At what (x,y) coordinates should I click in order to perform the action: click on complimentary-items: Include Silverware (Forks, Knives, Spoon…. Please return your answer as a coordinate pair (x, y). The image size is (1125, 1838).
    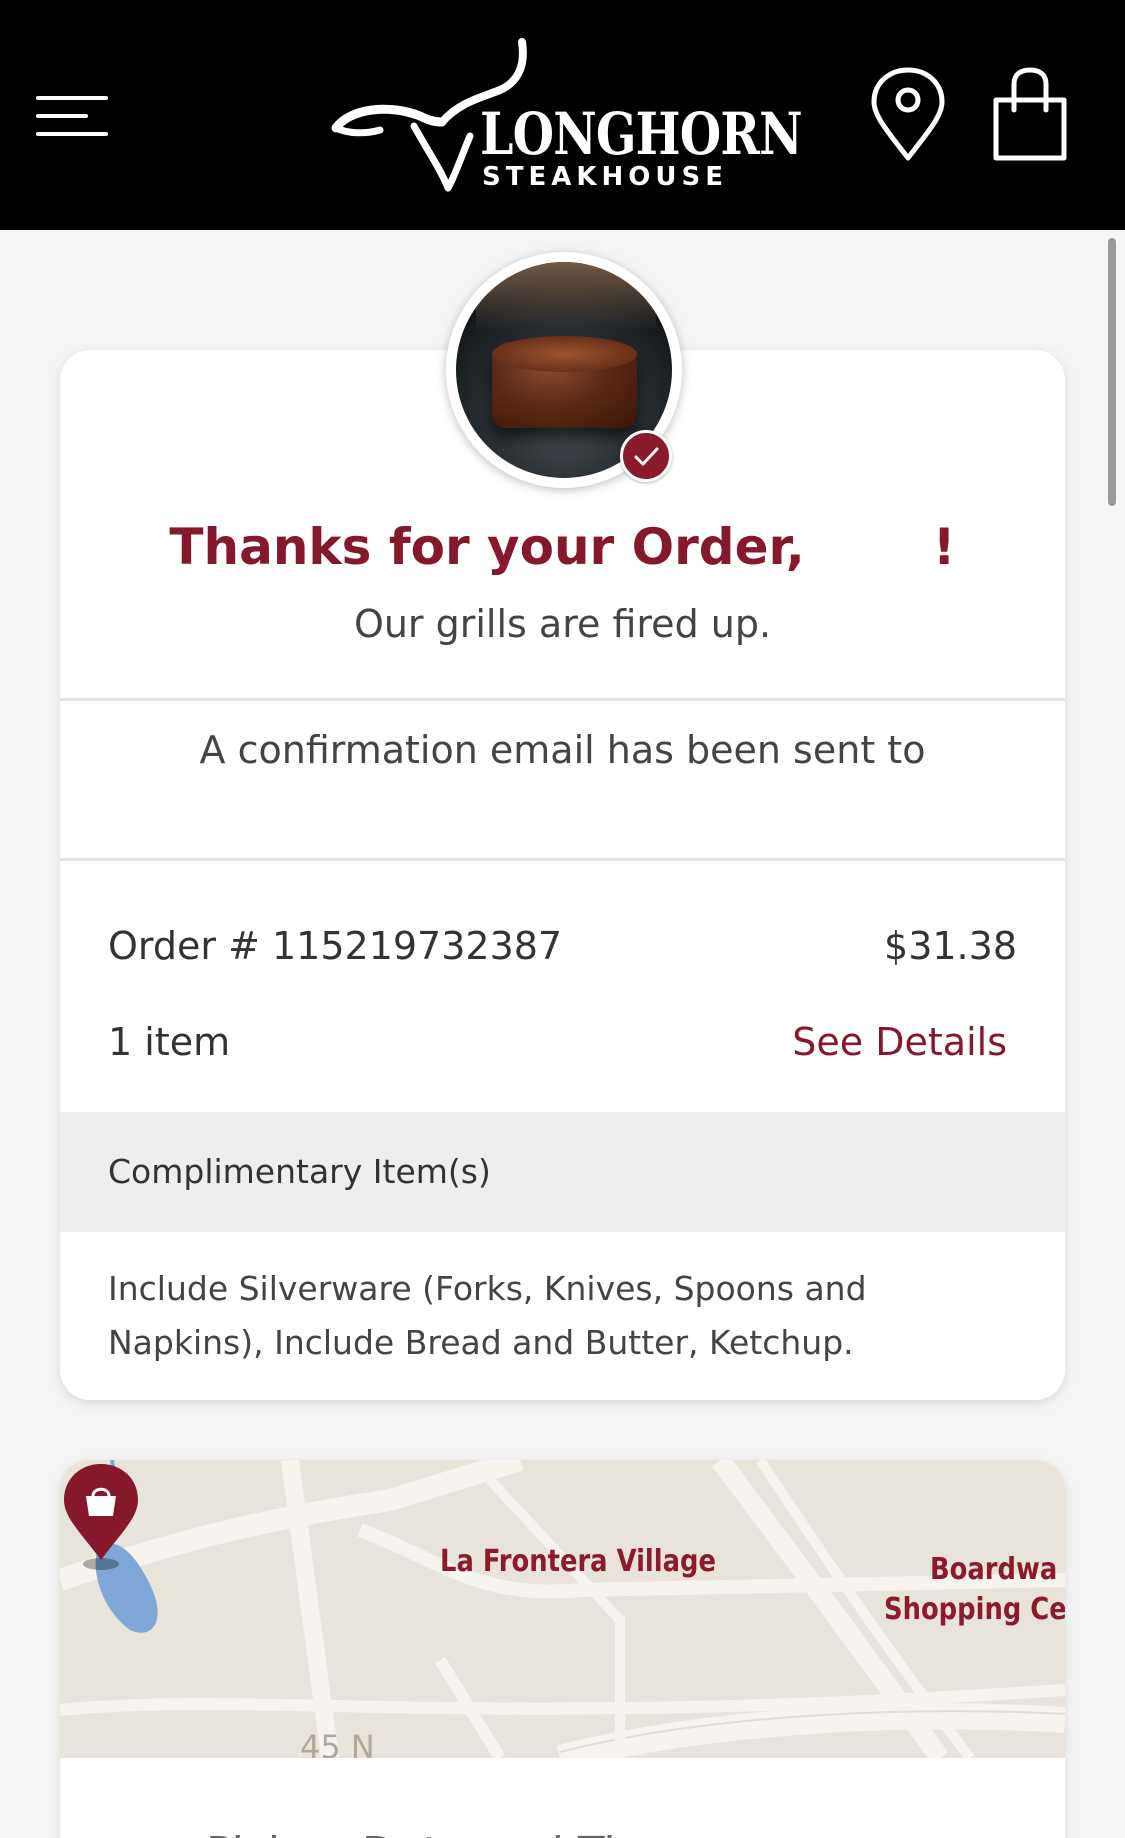
    Looking at the image, I should click on (487, 1315).